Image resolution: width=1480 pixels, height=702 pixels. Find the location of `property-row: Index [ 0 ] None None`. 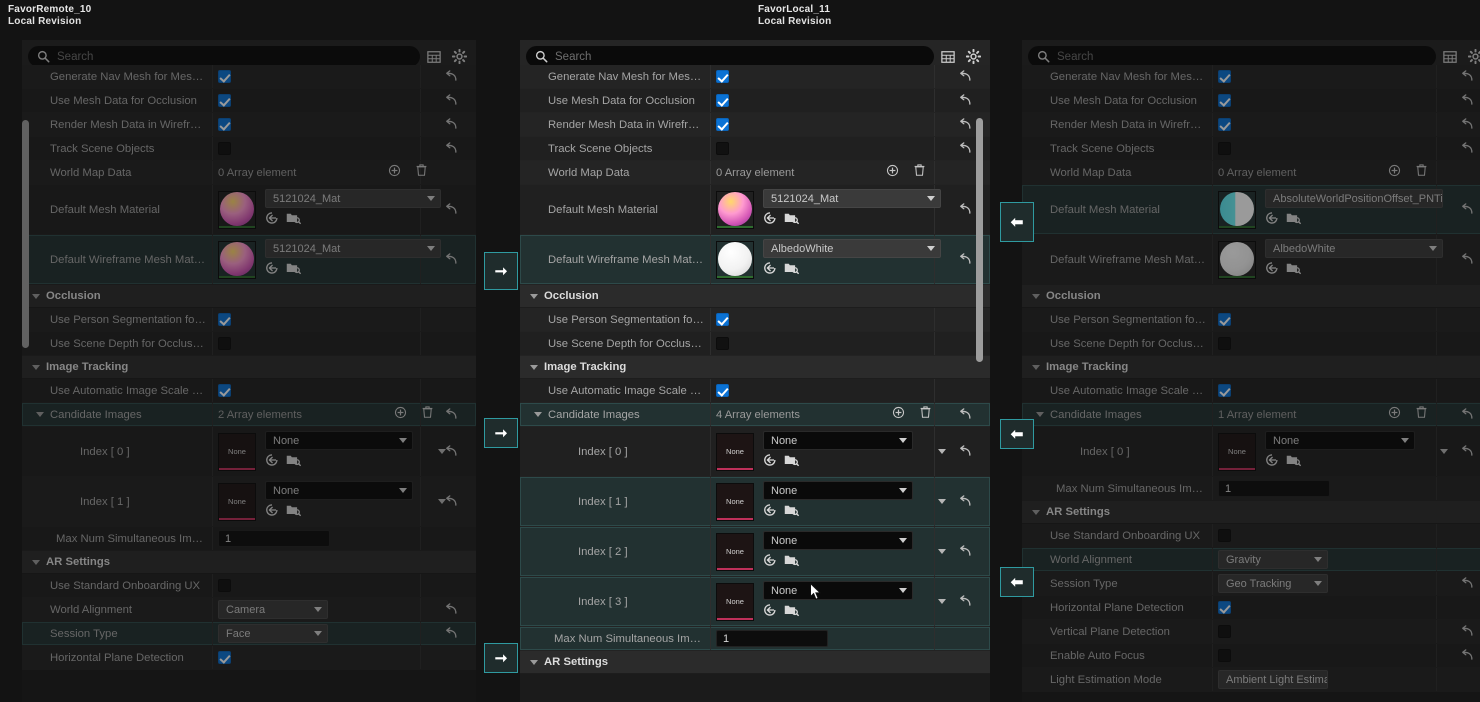

property-row: Index [ 0 ] None None is located at coordinates (755, 452).